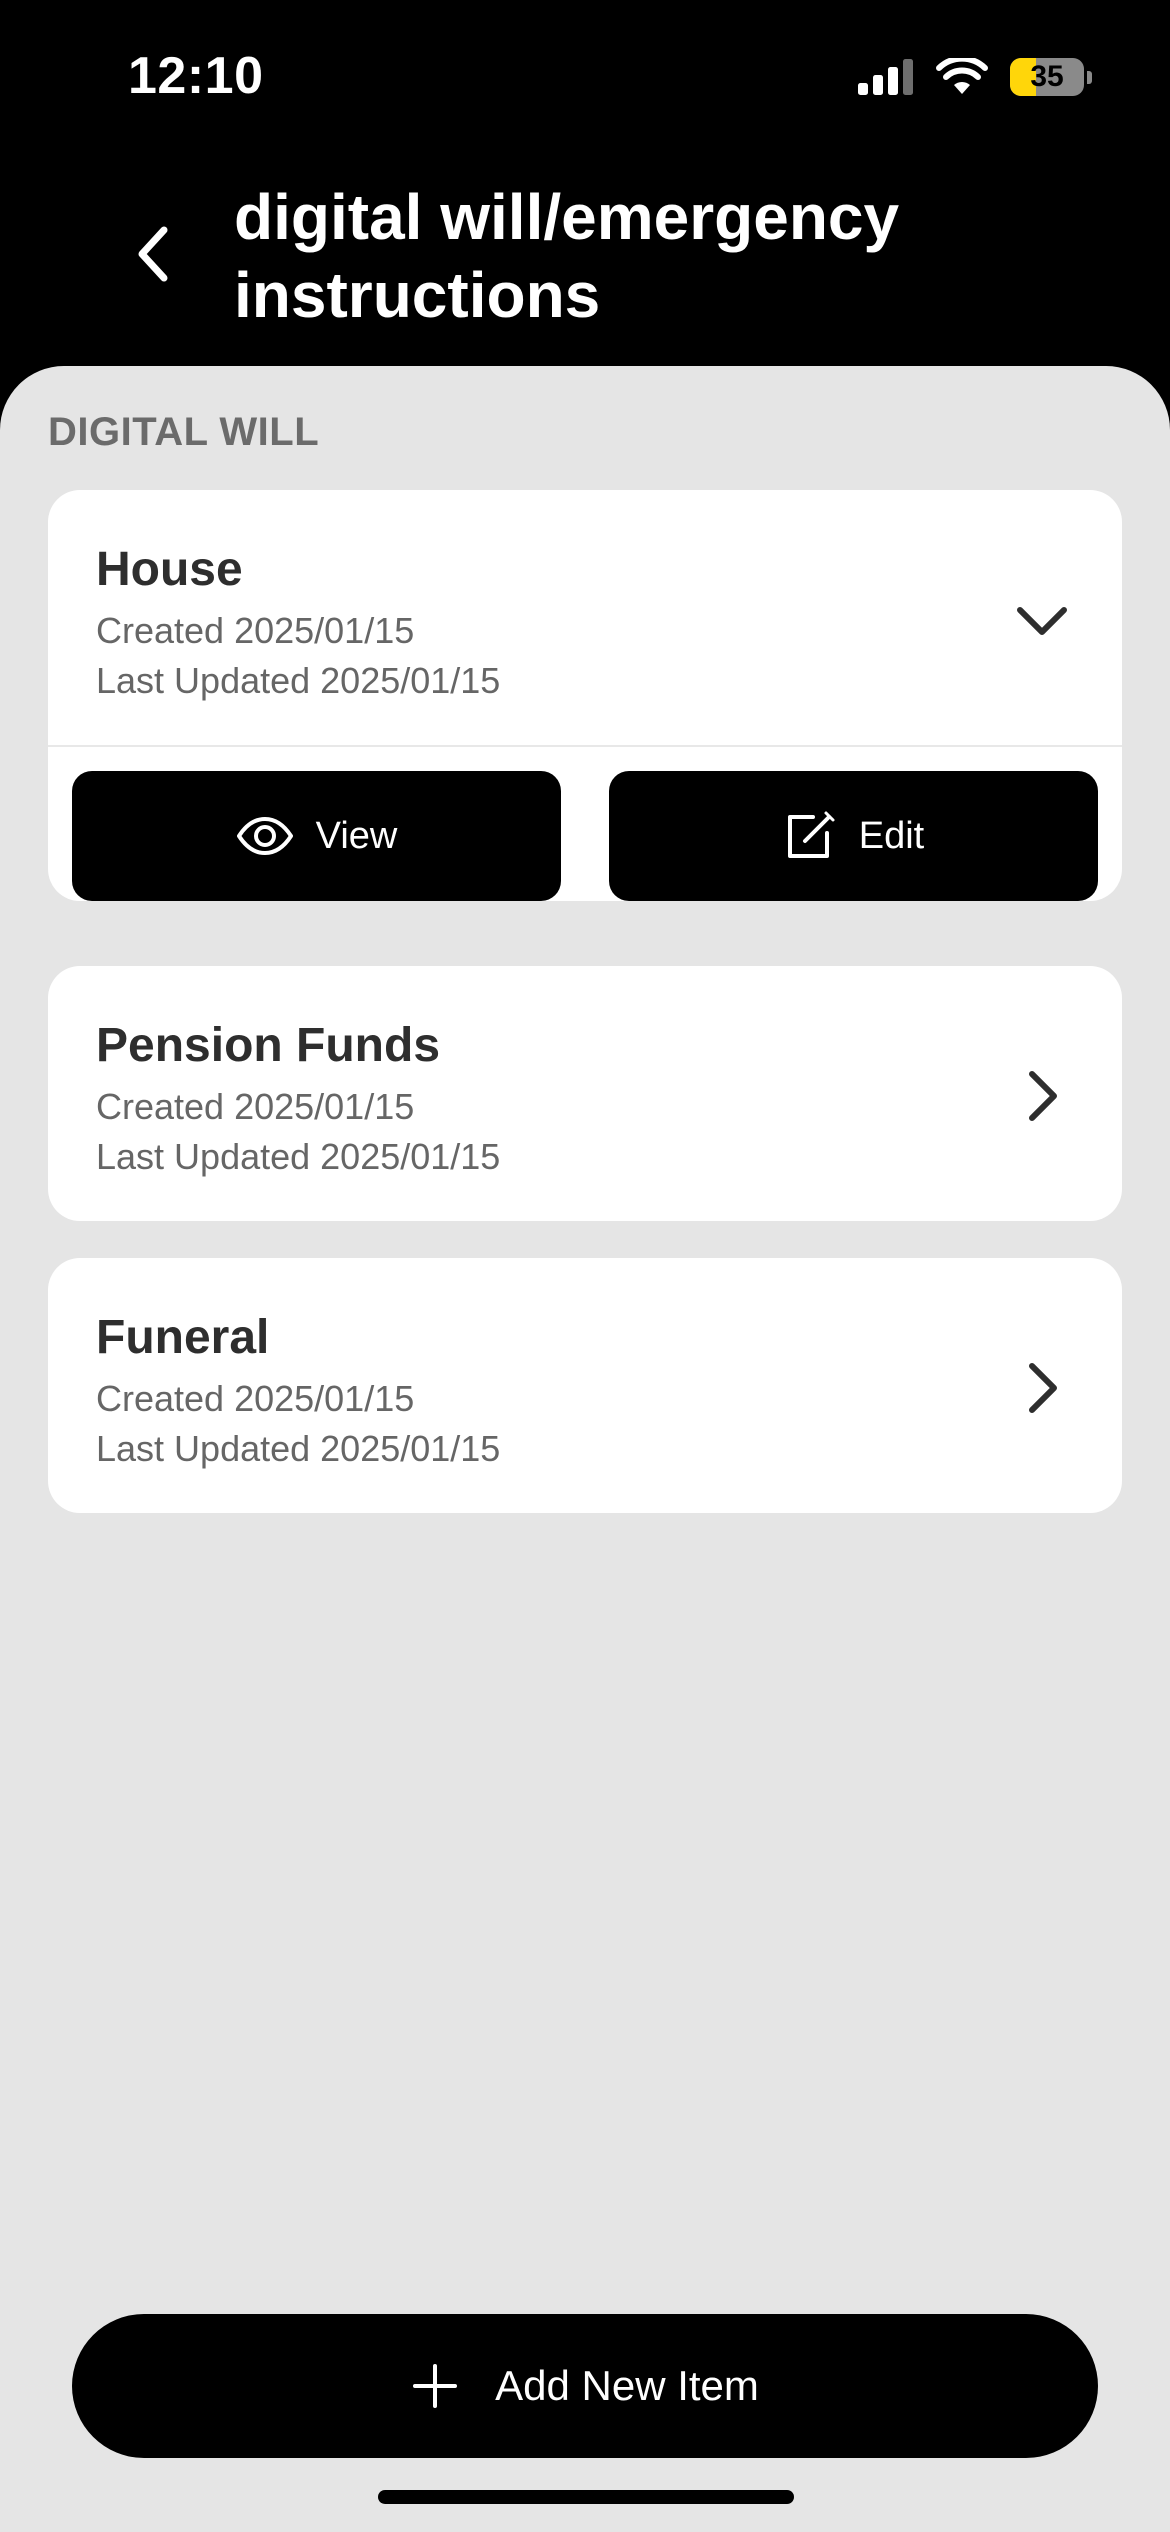 This screenshot has height=2532, width=1170. I want to click on chevron-left-icon, so click(153, 254).